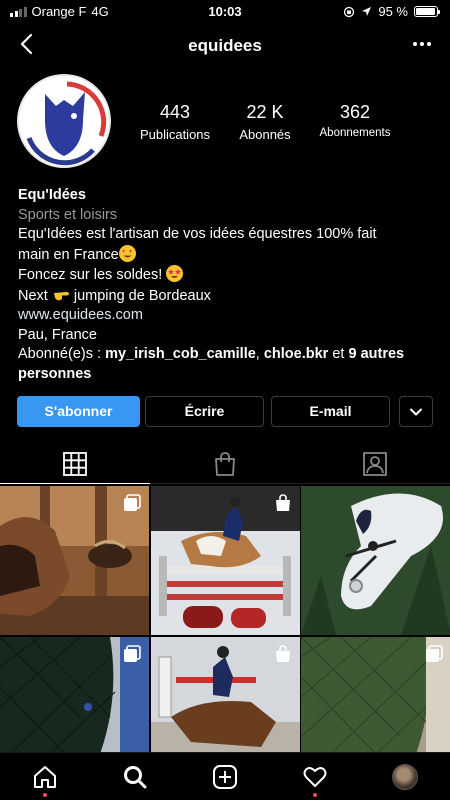 The height and width of the screenshot is (800, 450). What do you see at coordinates (33, 295) in the screenshot?
I see `bio-text: Next` at bounding box center [33, 295].